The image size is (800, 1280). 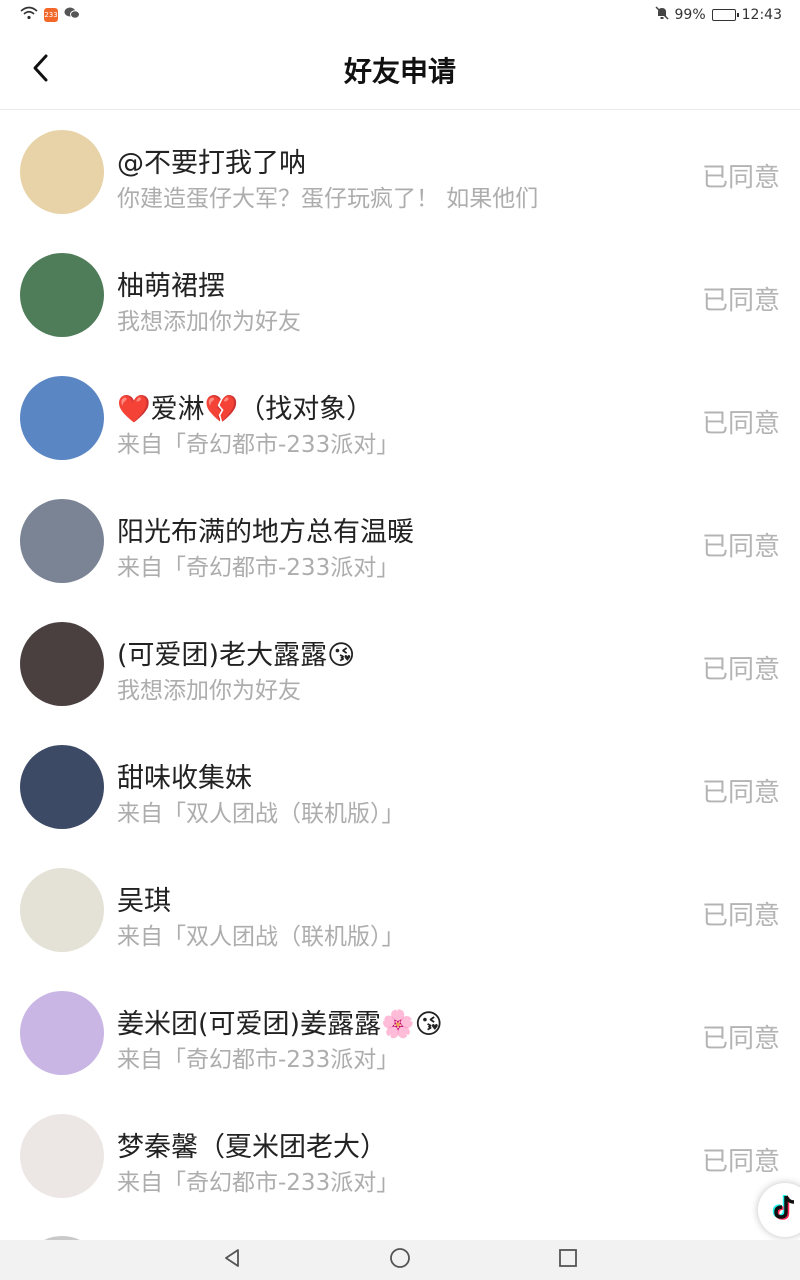 What do you see at coordinates (72, 15) in the screenshot?
I see `wechat-icon` at bounding box center [72, 15].